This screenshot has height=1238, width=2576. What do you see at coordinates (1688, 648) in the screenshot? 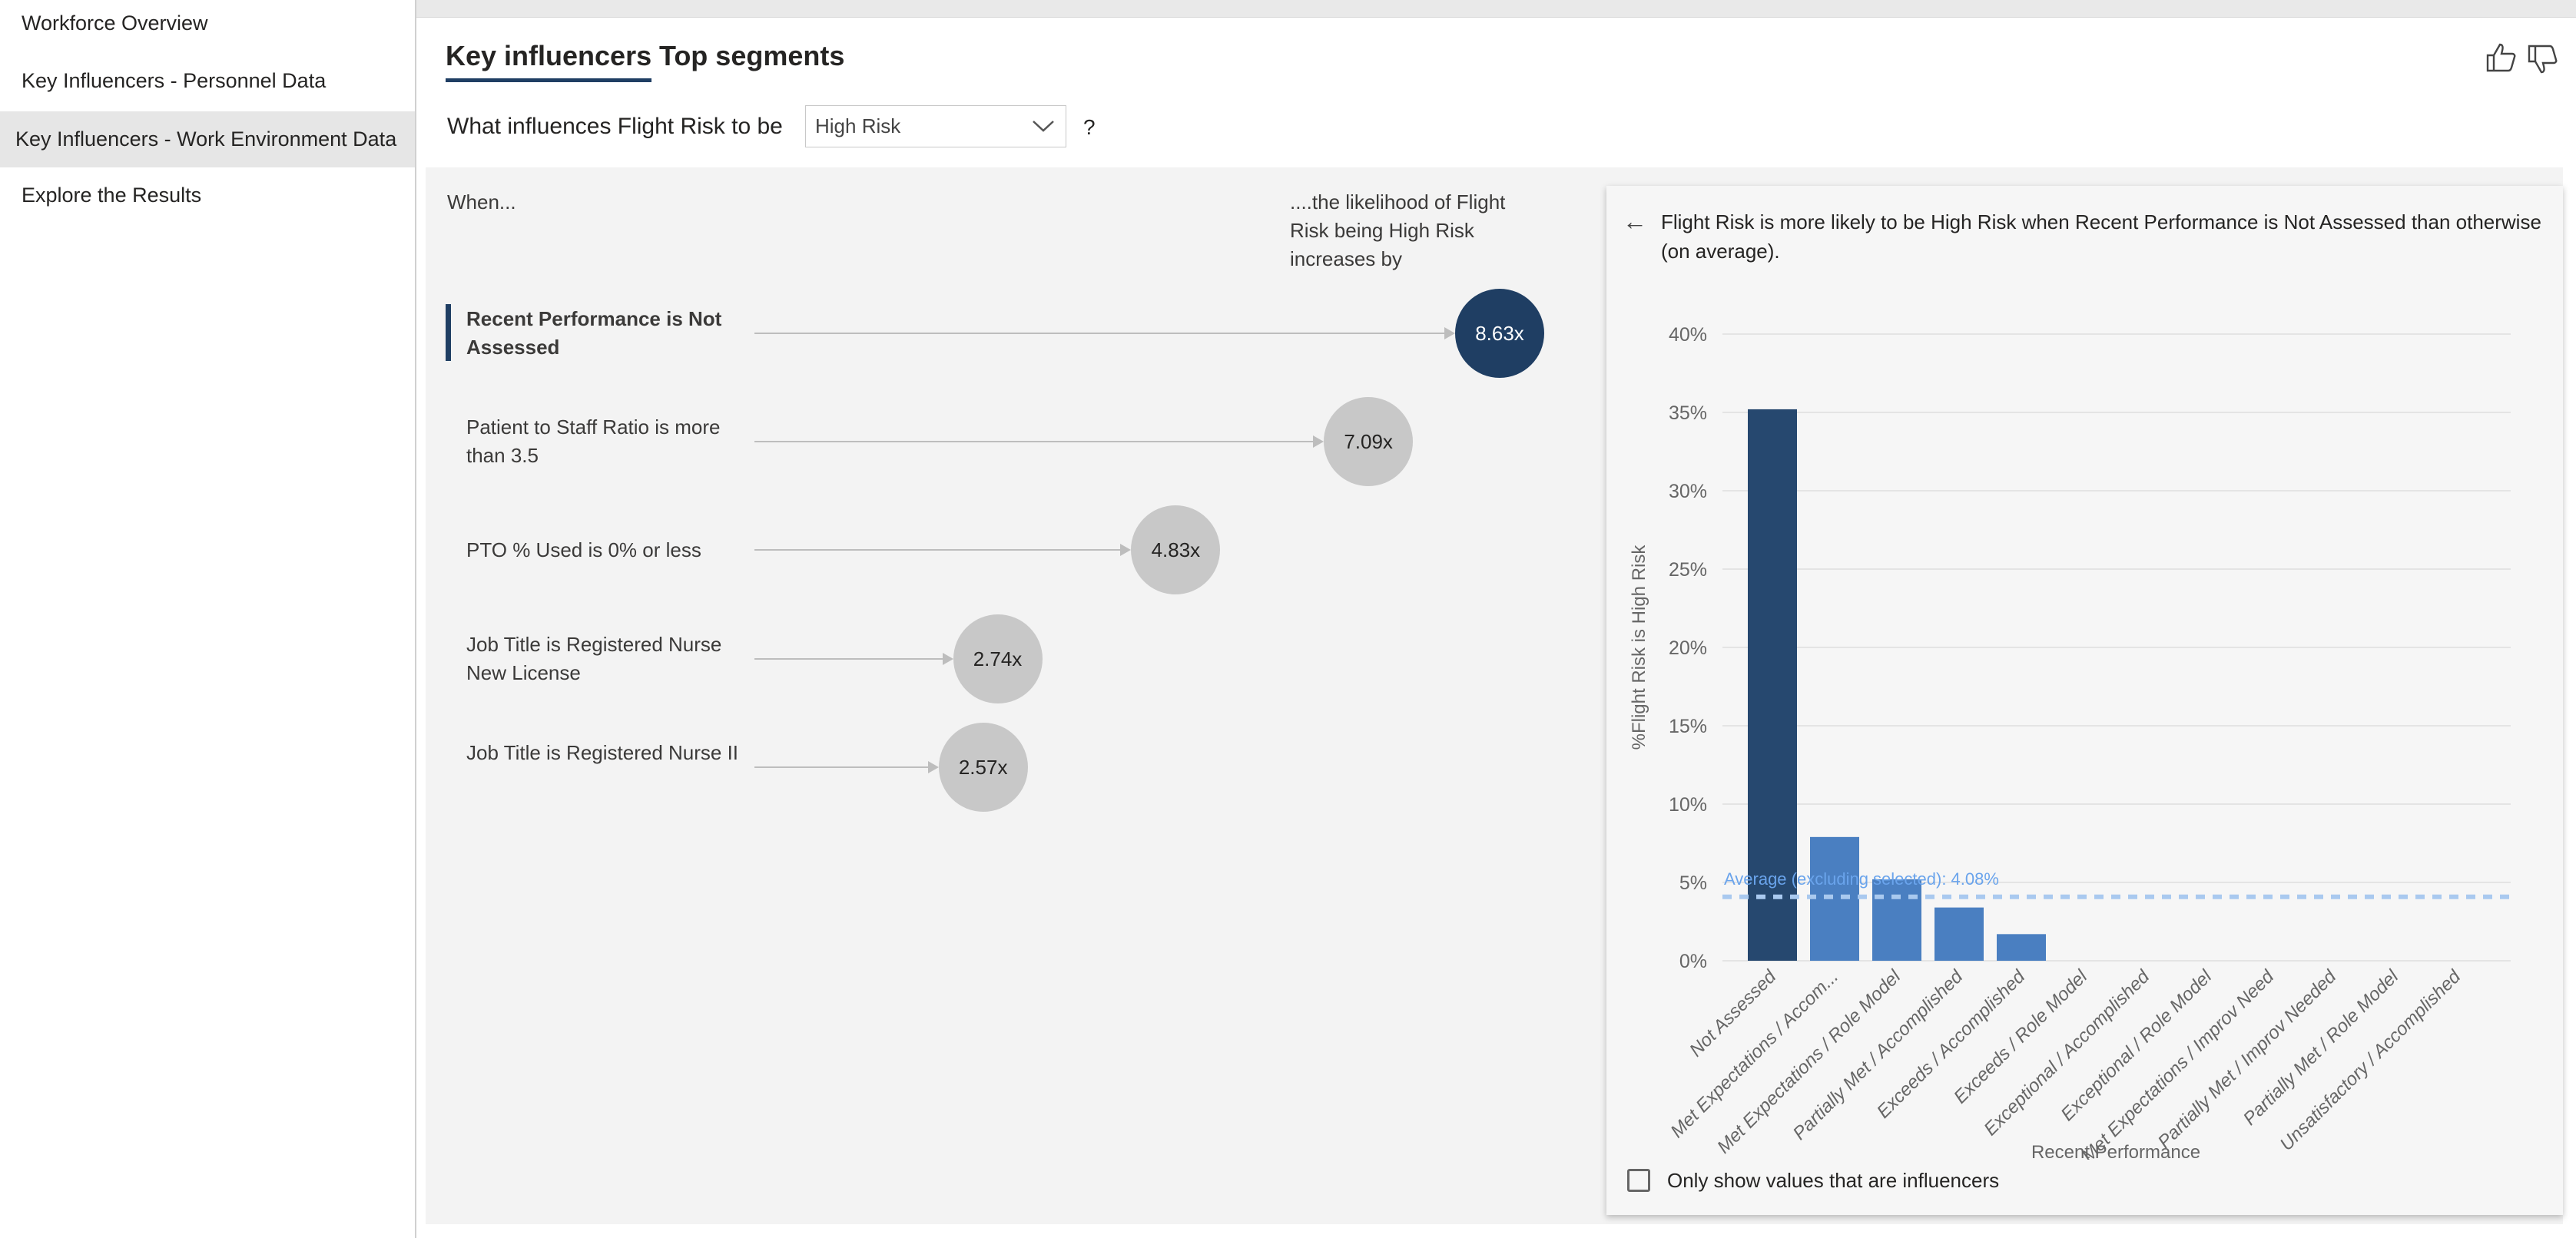
I see `y-tick-label: 20%` at bounding box center [1688, 648].